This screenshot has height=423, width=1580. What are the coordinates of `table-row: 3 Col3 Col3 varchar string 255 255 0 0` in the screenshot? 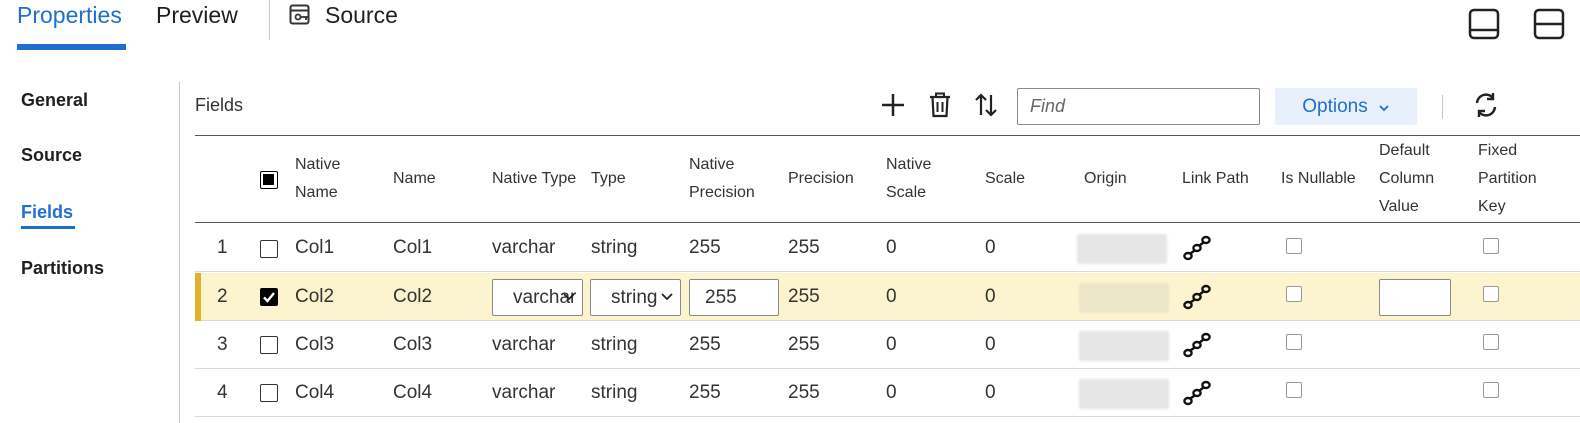 It's located at (887, 345).